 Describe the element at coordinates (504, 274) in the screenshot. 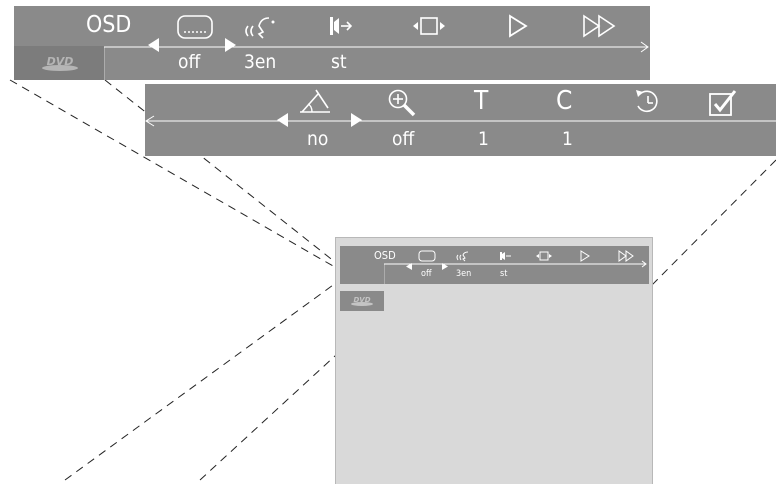

I see `preview-audio-channel-value: st` at that location.